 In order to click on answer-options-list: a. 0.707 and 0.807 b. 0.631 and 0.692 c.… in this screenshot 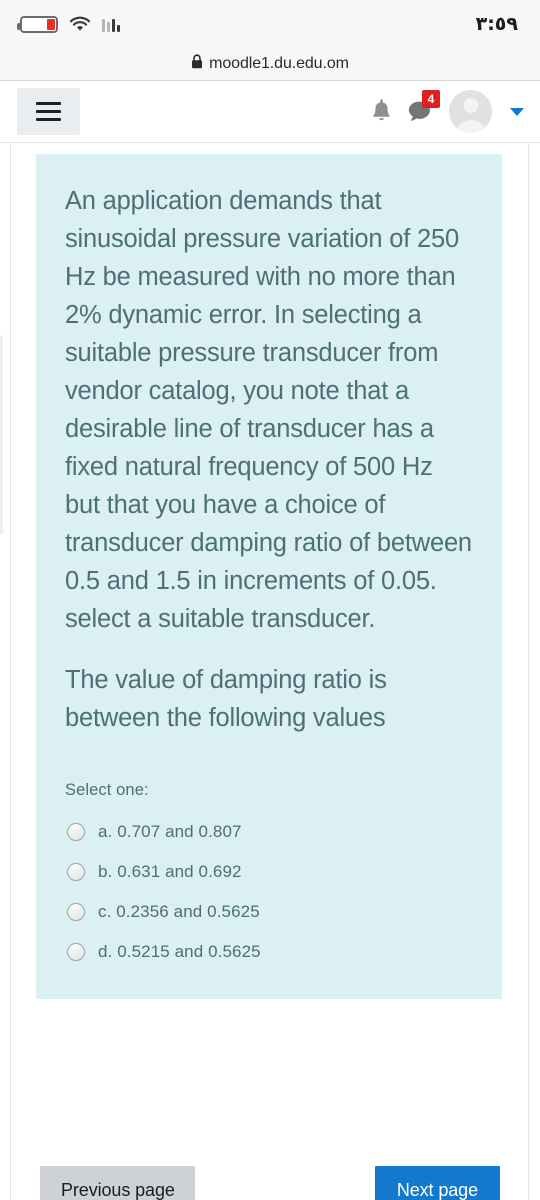, I will do `click(269, 892)`.